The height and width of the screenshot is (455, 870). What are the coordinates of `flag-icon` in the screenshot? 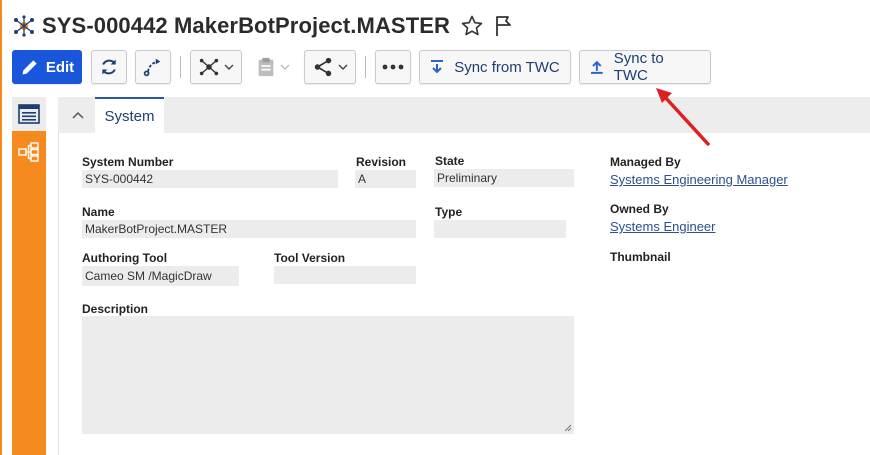 It's located at (504, 26).